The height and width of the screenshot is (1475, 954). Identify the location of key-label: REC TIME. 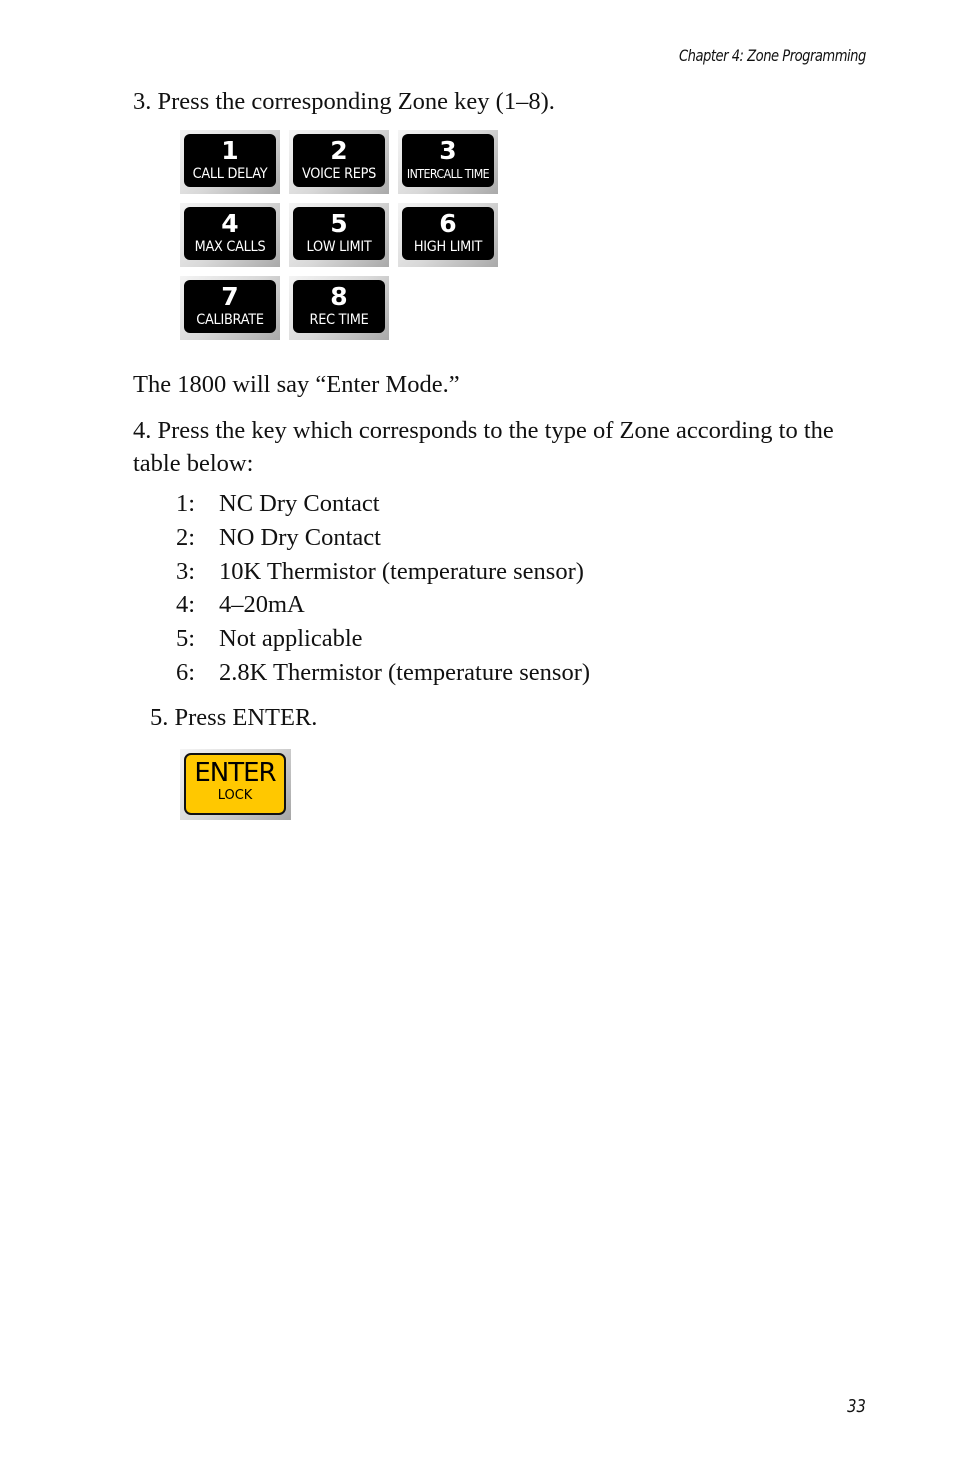
(339, 320).